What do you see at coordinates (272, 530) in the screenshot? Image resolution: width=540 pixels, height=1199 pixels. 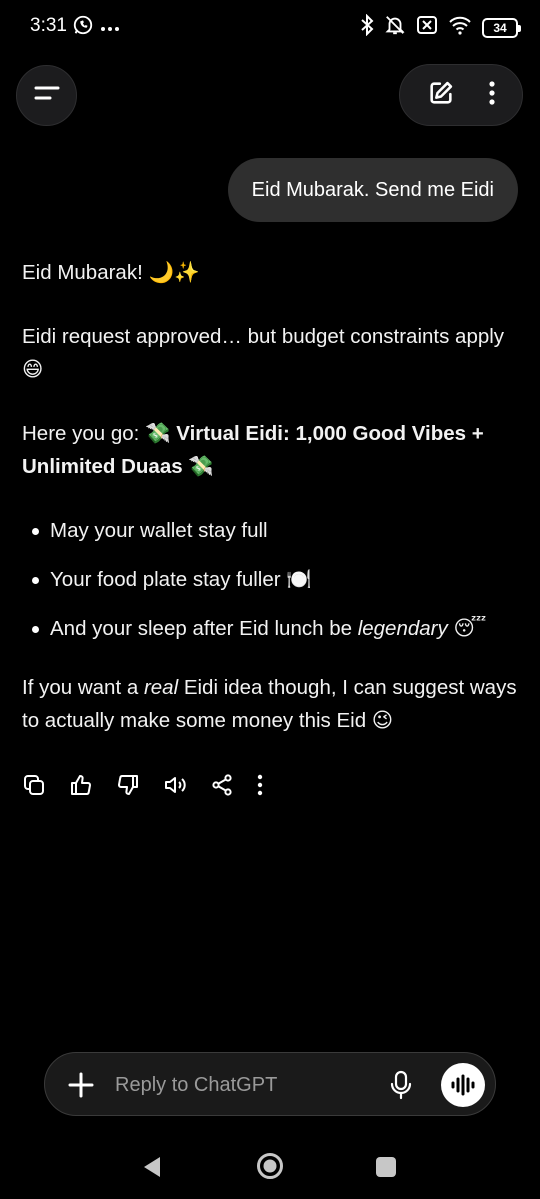 I see `list-item: May your wallet stay full` at bounding box center [272, 530].